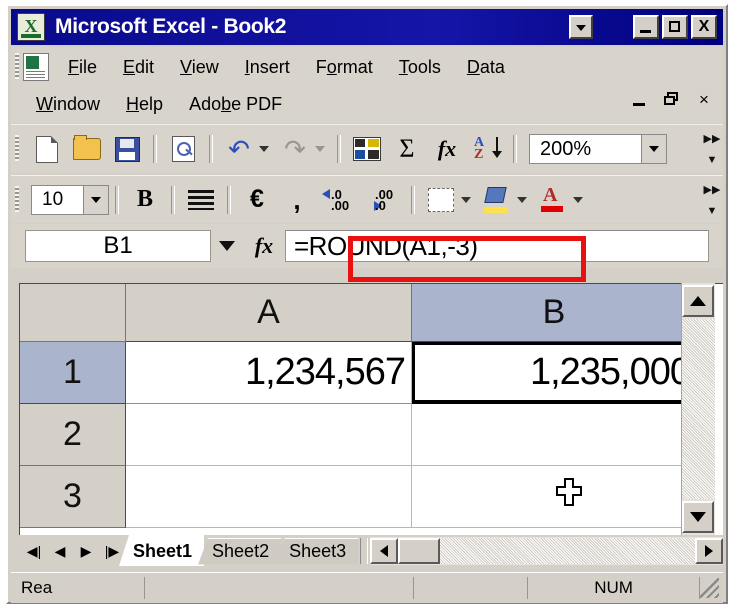 The width and height of the screenshot is (734, 608). I want to click on save-button, so click(127, 149).